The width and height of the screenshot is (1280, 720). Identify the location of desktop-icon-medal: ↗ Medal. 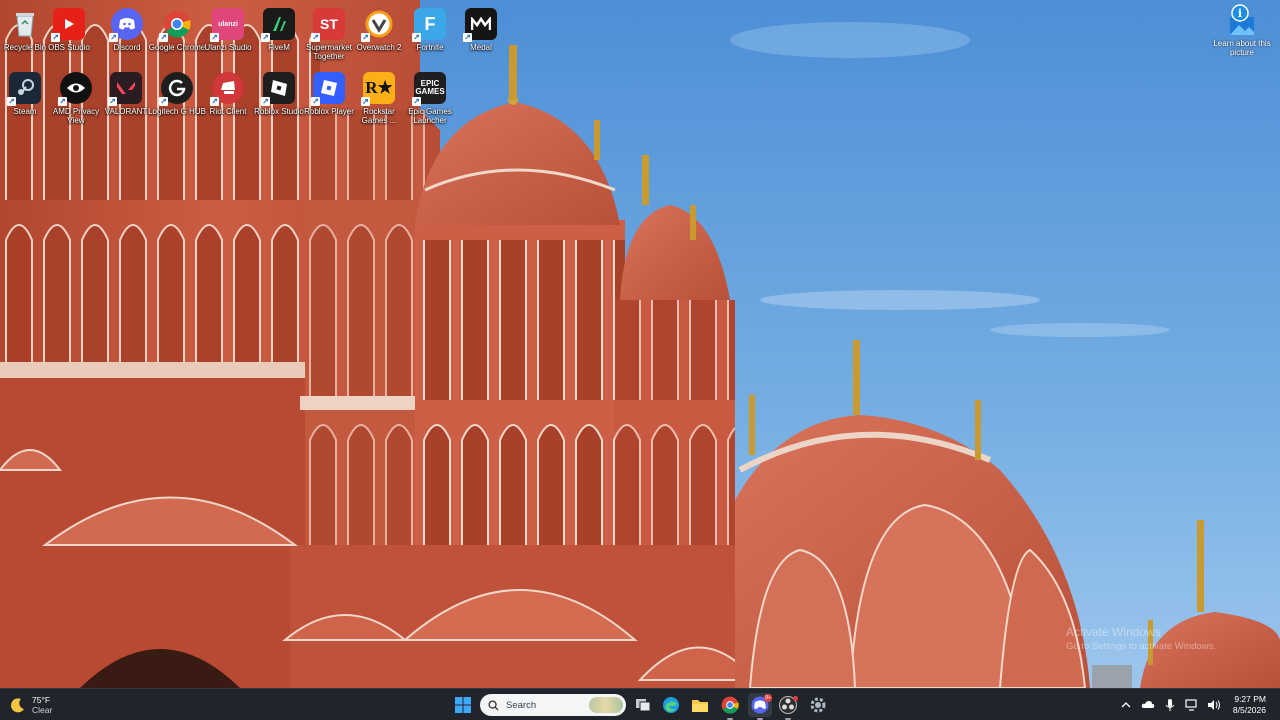
(481, 35).